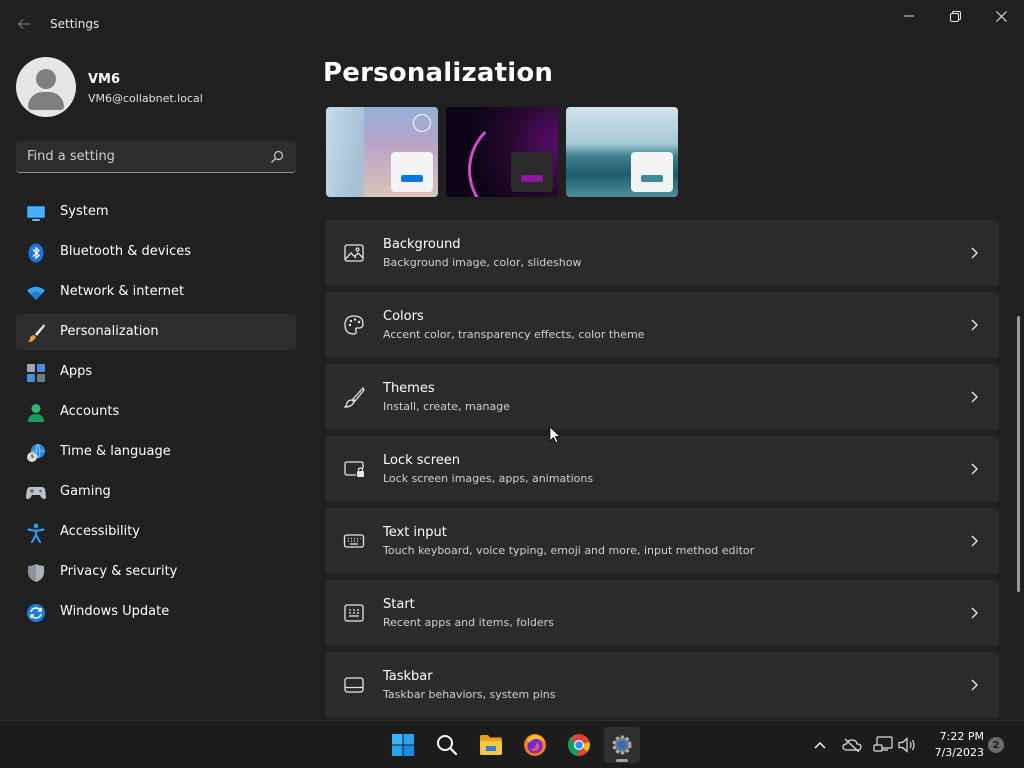 The height and width of the screenshot is (768, 1024). Describe the element at coordinates (84, 211) in the screenshot. I see `sidebar-item-label: System` at that location.